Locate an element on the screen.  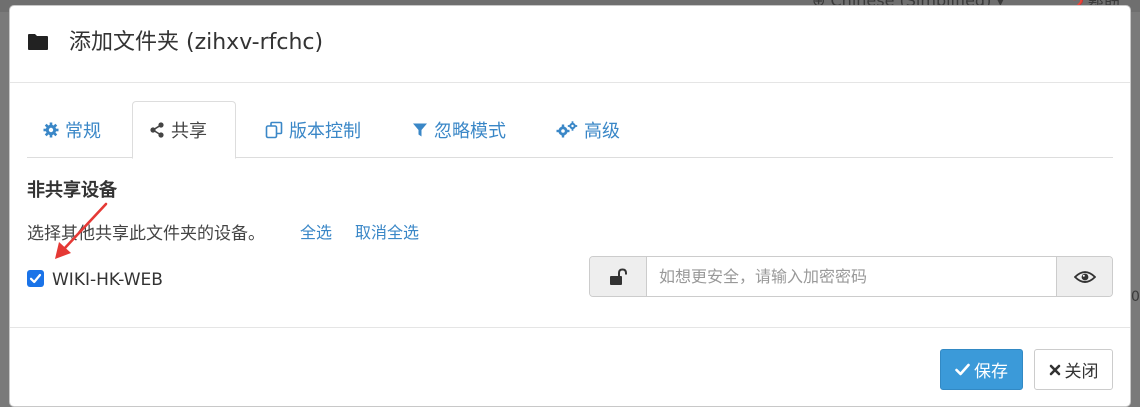
gears-icon is located at coordinates (567, 128).